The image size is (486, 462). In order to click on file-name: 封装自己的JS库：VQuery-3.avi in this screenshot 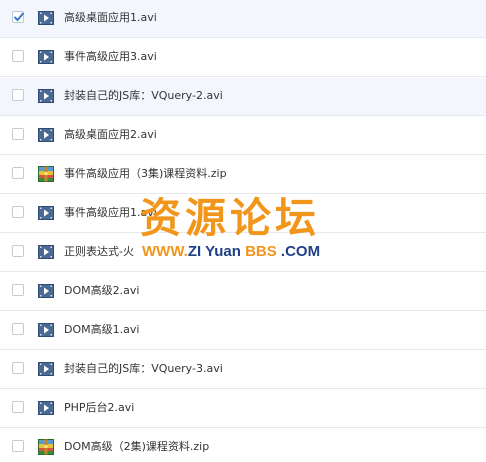, I will do `click(143, 369)`.